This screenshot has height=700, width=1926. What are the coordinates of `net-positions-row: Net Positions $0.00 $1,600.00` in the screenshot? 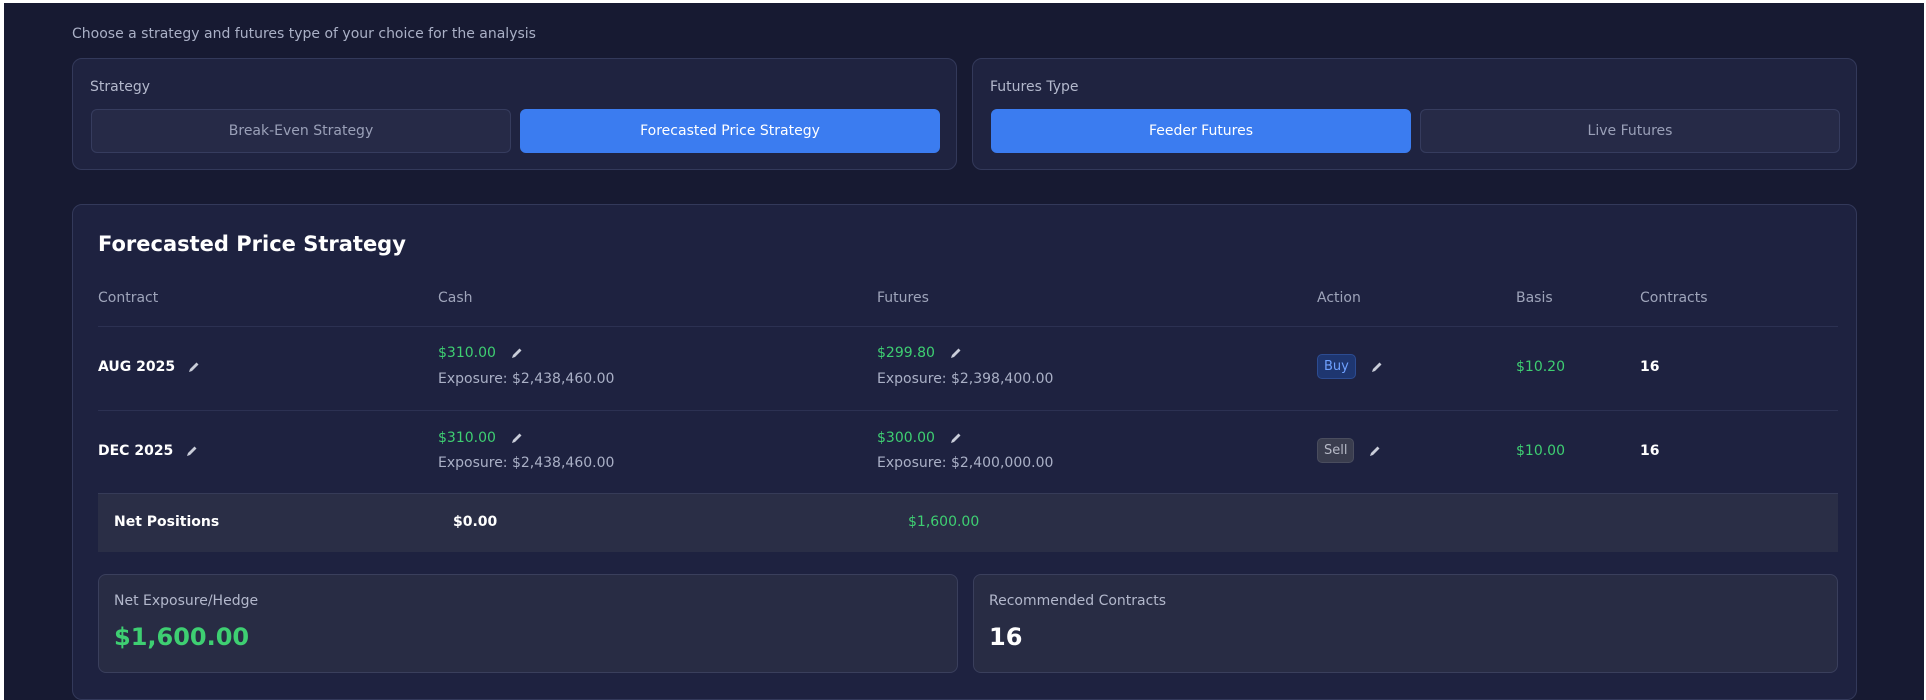 It's located at (968, 522).